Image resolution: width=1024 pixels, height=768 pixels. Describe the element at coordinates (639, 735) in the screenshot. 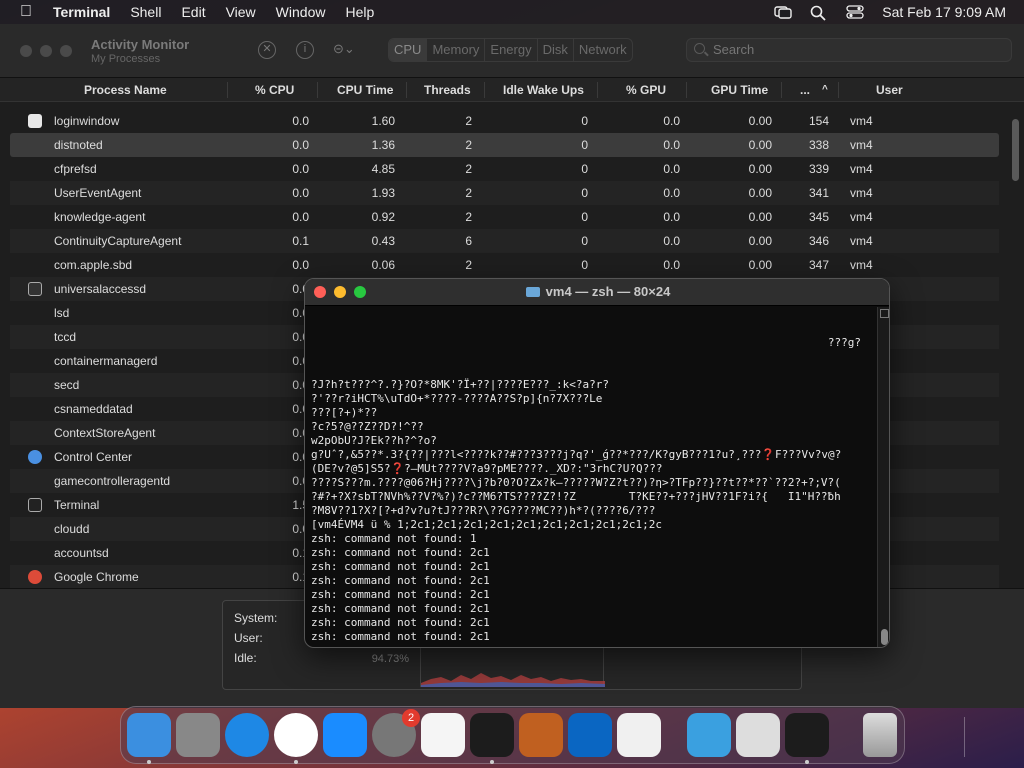

I see `roblox-icon` at that location.